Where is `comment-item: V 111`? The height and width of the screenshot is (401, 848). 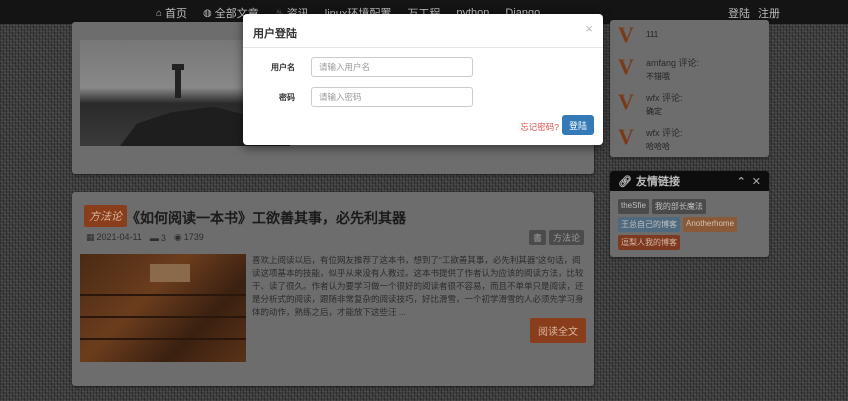 comment-item: V 111 is located at coordinates (638, 35).